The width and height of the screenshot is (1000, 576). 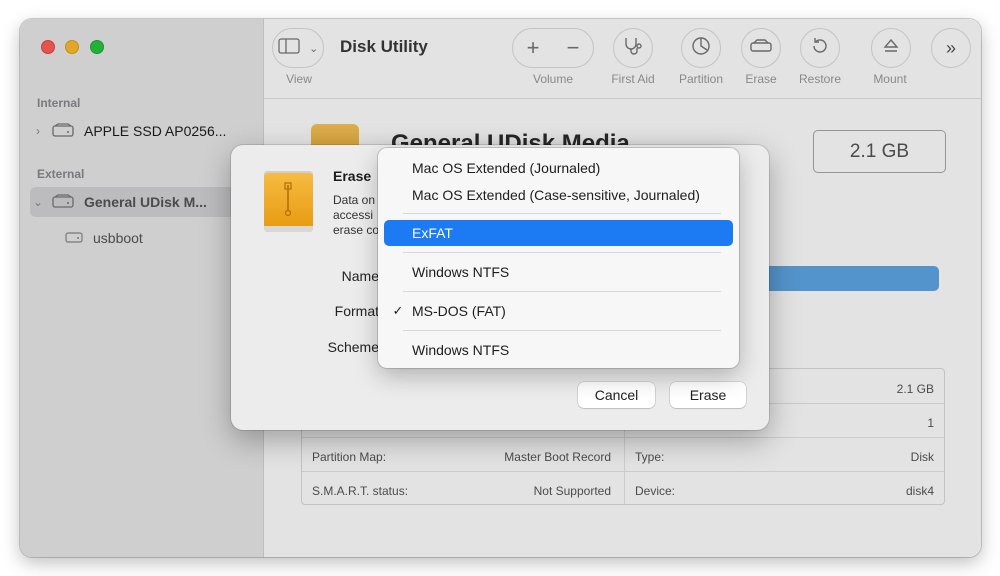 What do you see at coordinates (461, 457) in the screenshot?
I see `table-row: Partition Map: Master Boot Record` at bounding box center [461, 457].